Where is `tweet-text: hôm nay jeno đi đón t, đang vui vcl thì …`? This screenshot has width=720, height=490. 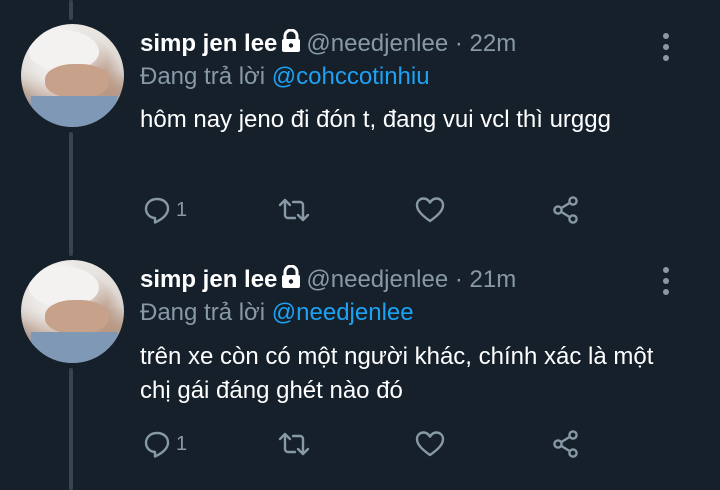 tweet-text: hôm nay jeno đi đón t, đang vui vcl thì … is located at coordinates (375, 119).